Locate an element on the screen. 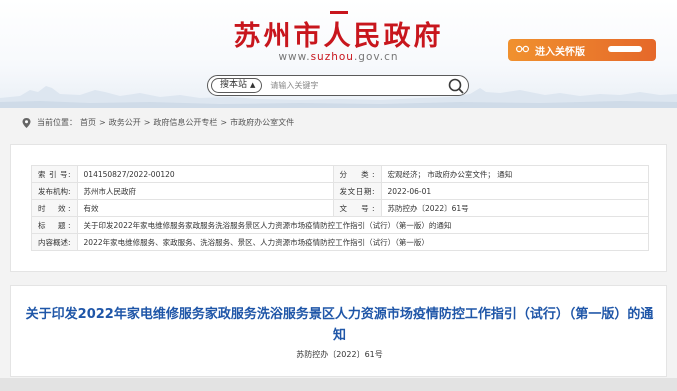 The width and height of the screenshot is (677, 391). location-pin-icon is located at coordinates (26, 122).